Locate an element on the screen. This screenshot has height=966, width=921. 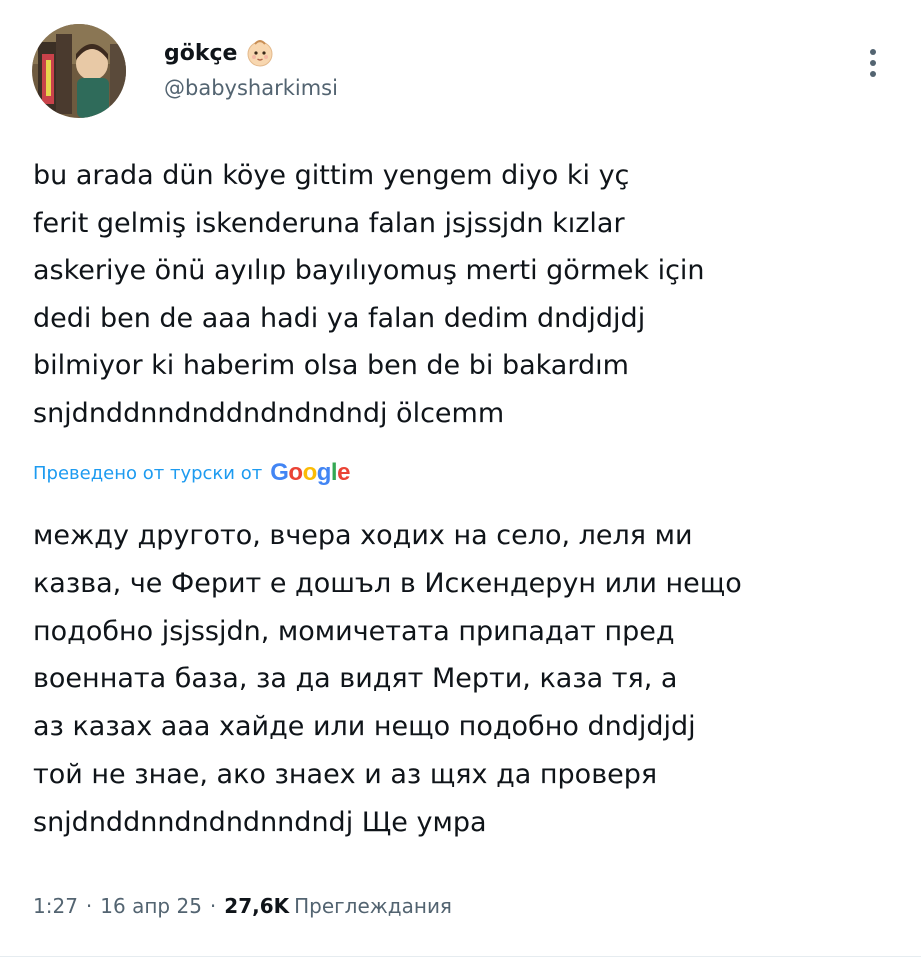
author-name-row: gökçe is located at coordinates (219, 53).